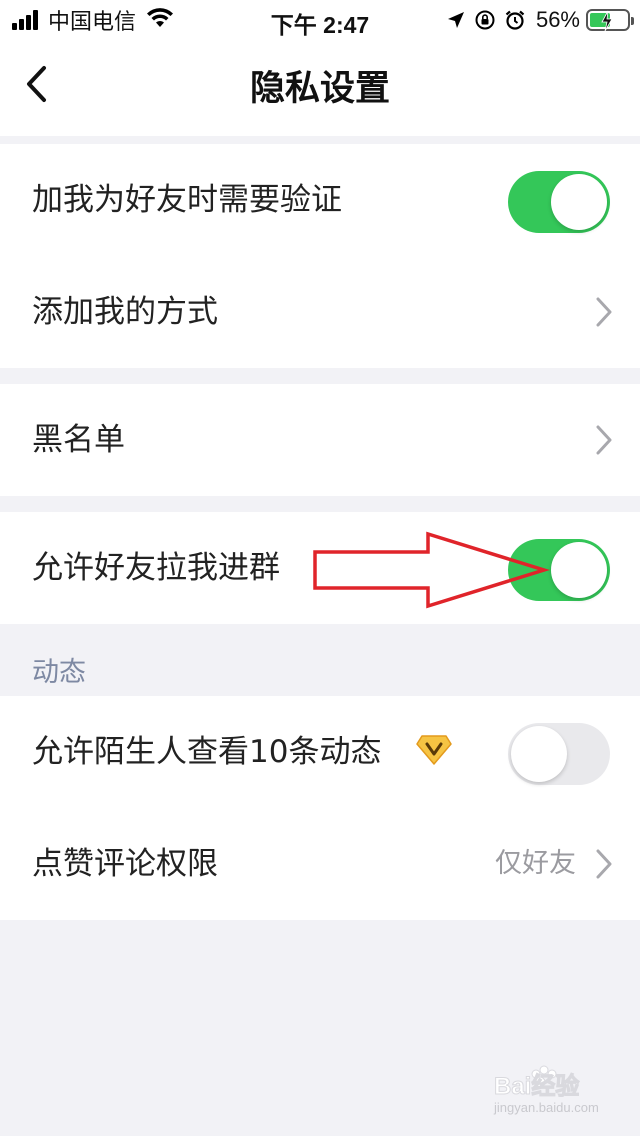 The height and width of the screenshot is (1136, 640). Describe the element at coordinates (559, 202) in the screenshot. I see `verify-friend-toggle` at that location.